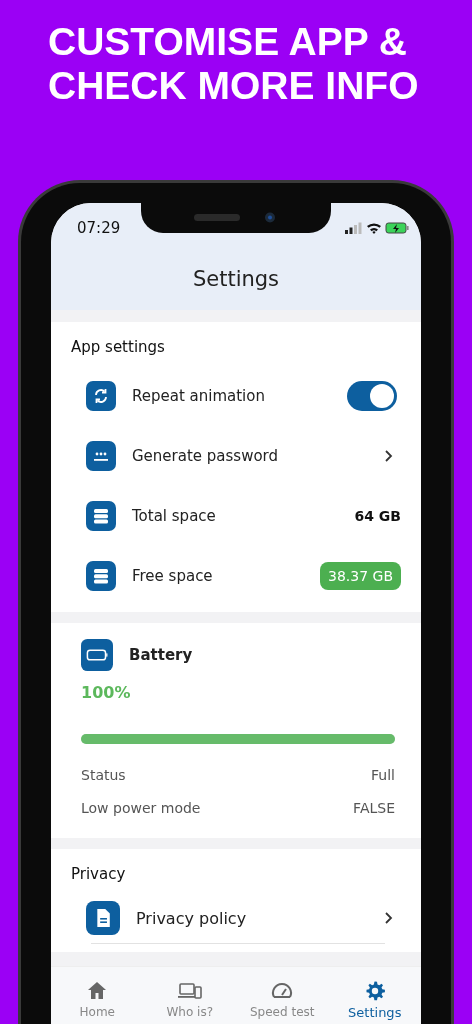 The height and width of the screenshot is (1024, 472). What do you see at coordinates (236, 576) in the screenshot?
I see `settings-row: Free space 38.37 GB` at bounding box center [236, 576].